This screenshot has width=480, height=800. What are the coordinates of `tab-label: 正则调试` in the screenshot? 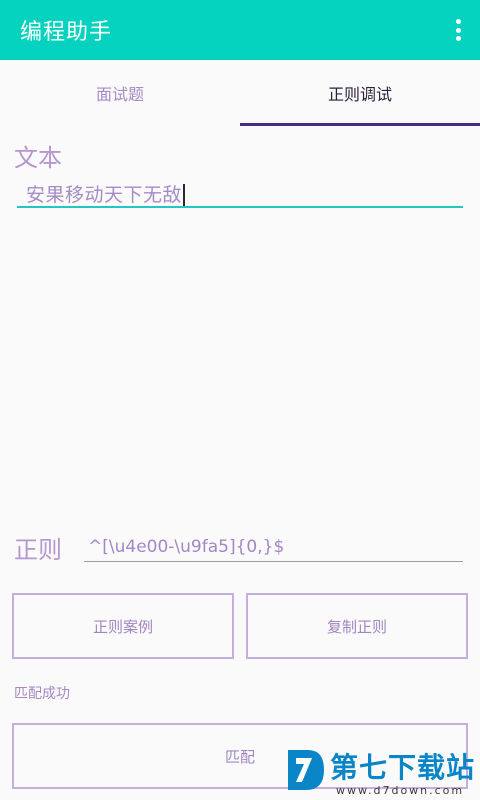 It's located at (359, 94).